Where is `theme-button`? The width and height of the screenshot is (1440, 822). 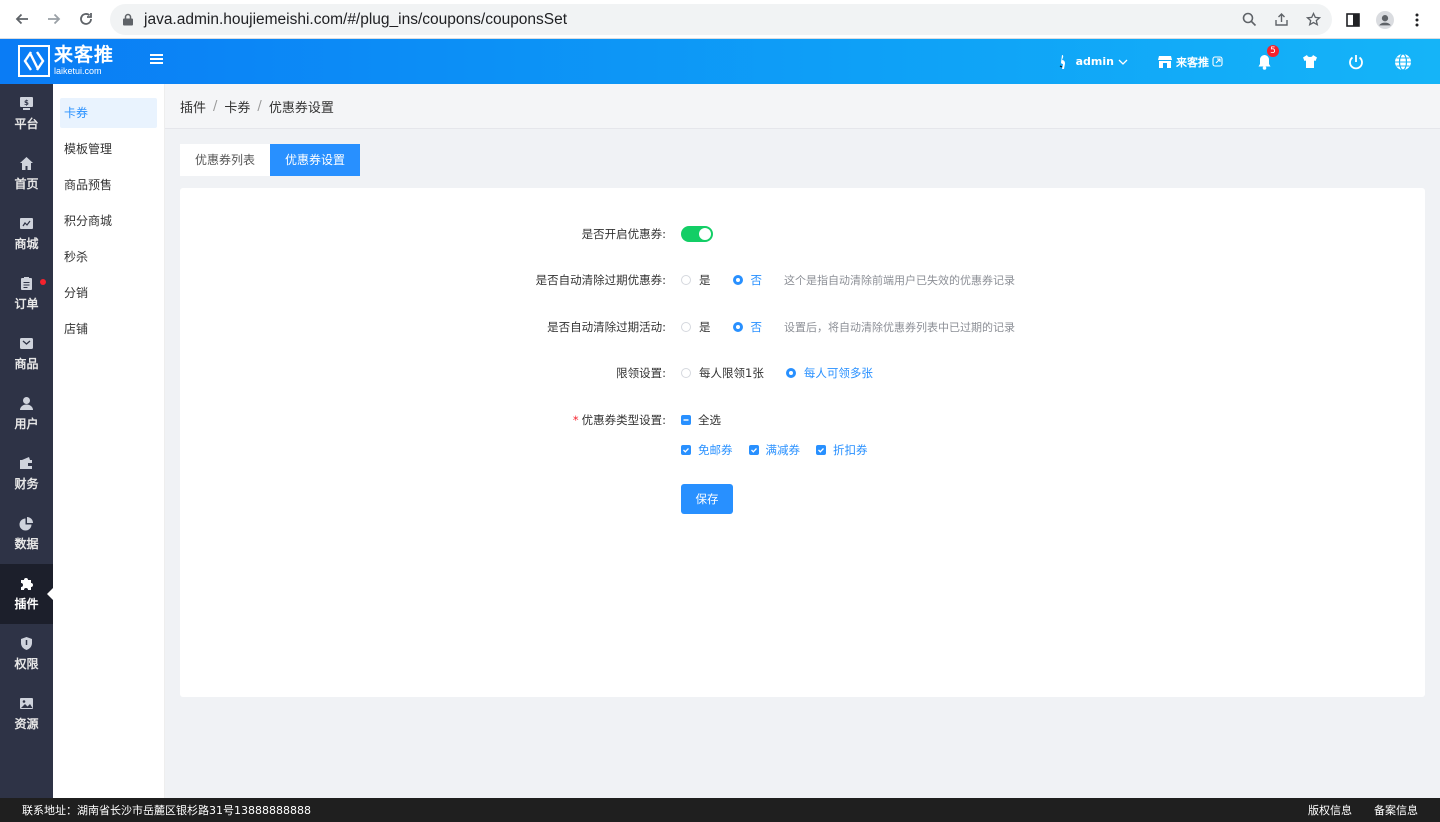 theme-button is located at coordinates (1310, 61).